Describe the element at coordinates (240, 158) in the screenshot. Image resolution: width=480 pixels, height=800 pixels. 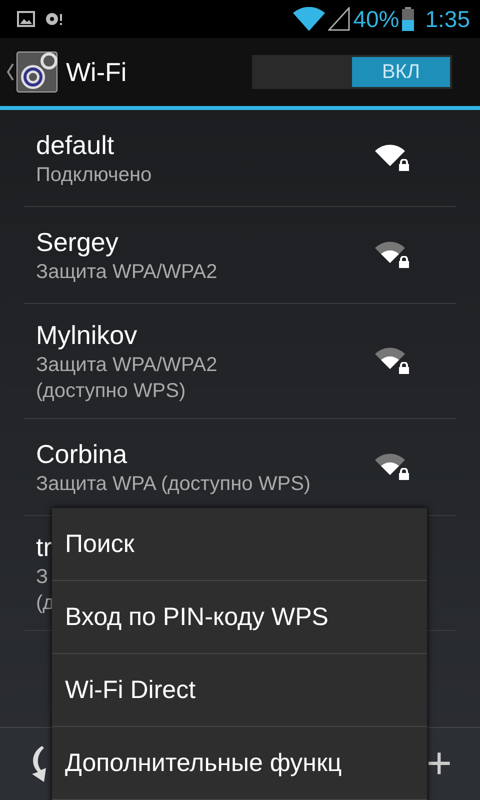
I see `network-item: default Подключено` at that location.